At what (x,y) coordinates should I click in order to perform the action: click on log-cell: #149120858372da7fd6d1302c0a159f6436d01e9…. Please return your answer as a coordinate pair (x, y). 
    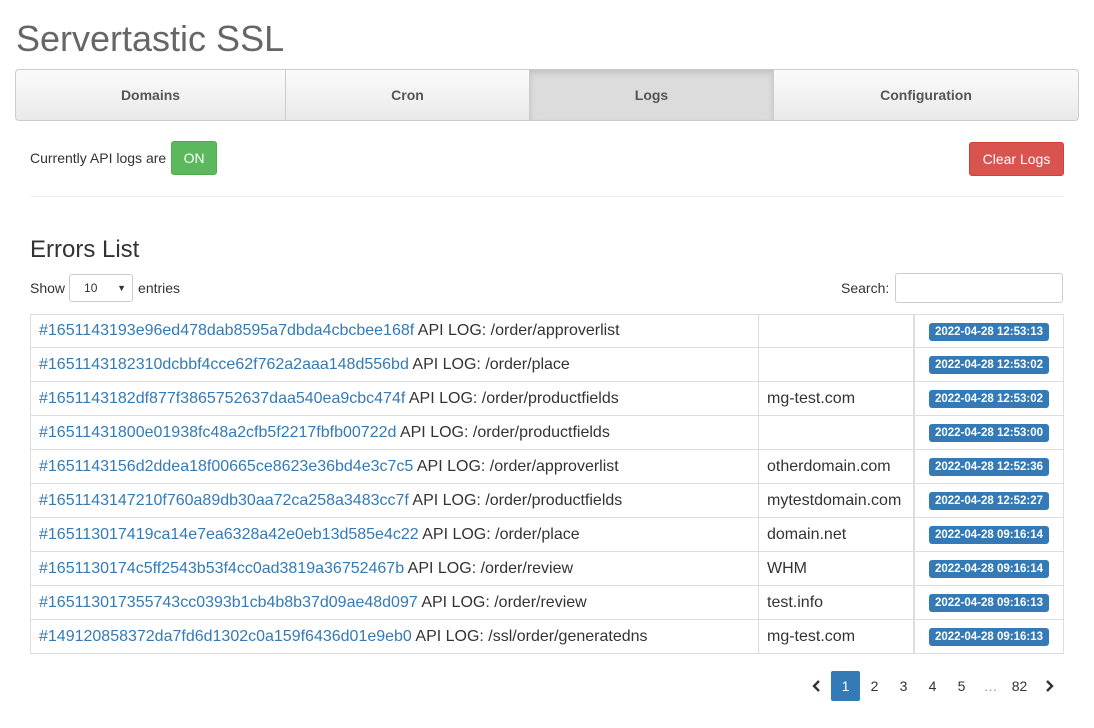
    Looking at the image, I should click on (394, 637).